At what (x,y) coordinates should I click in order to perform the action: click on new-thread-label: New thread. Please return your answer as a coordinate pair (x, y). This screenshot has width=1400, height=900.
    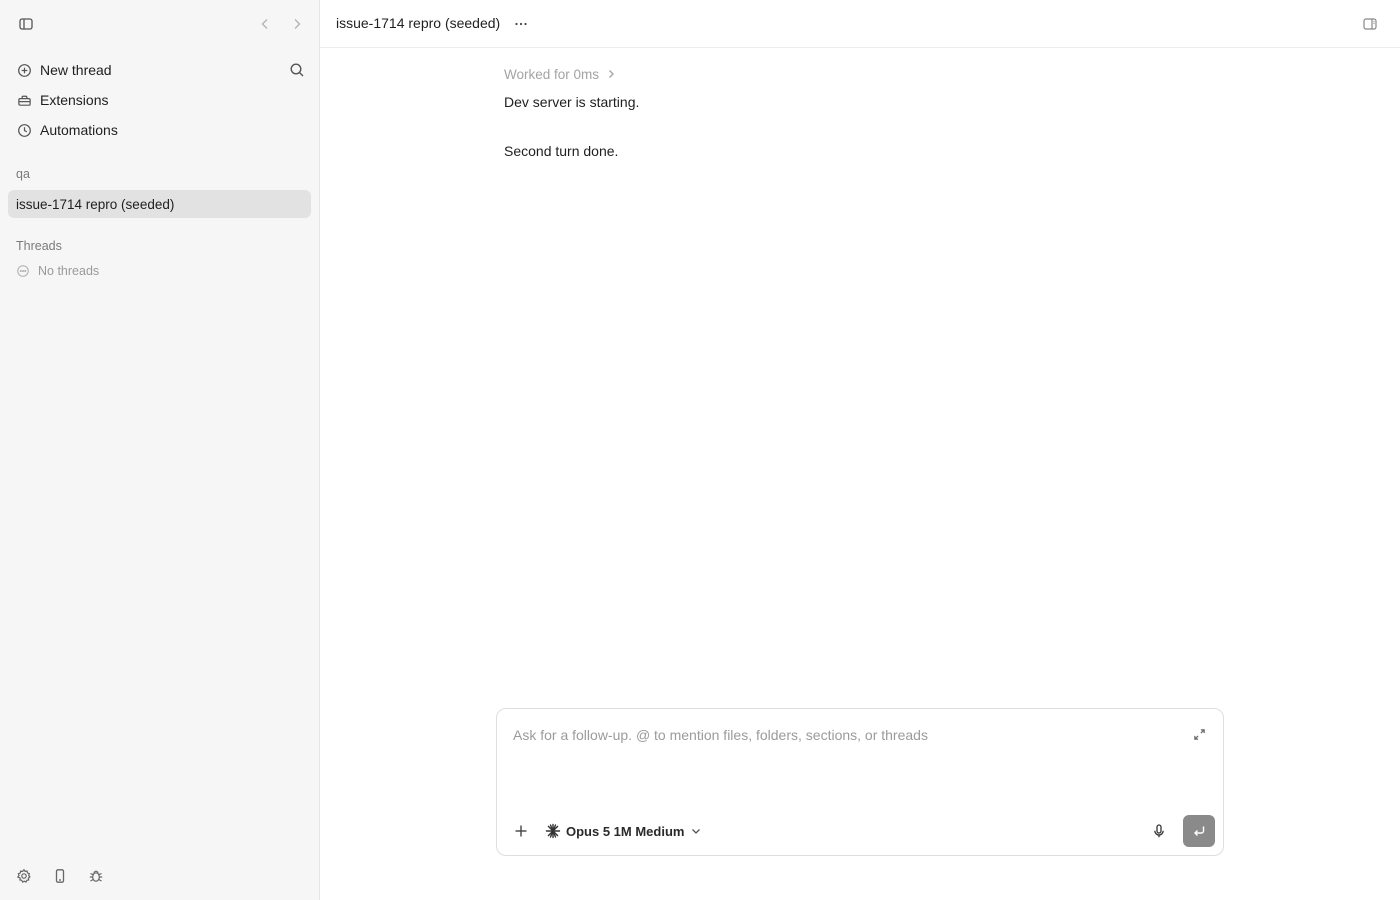
    Looking at the image, I should click on (76, 70).